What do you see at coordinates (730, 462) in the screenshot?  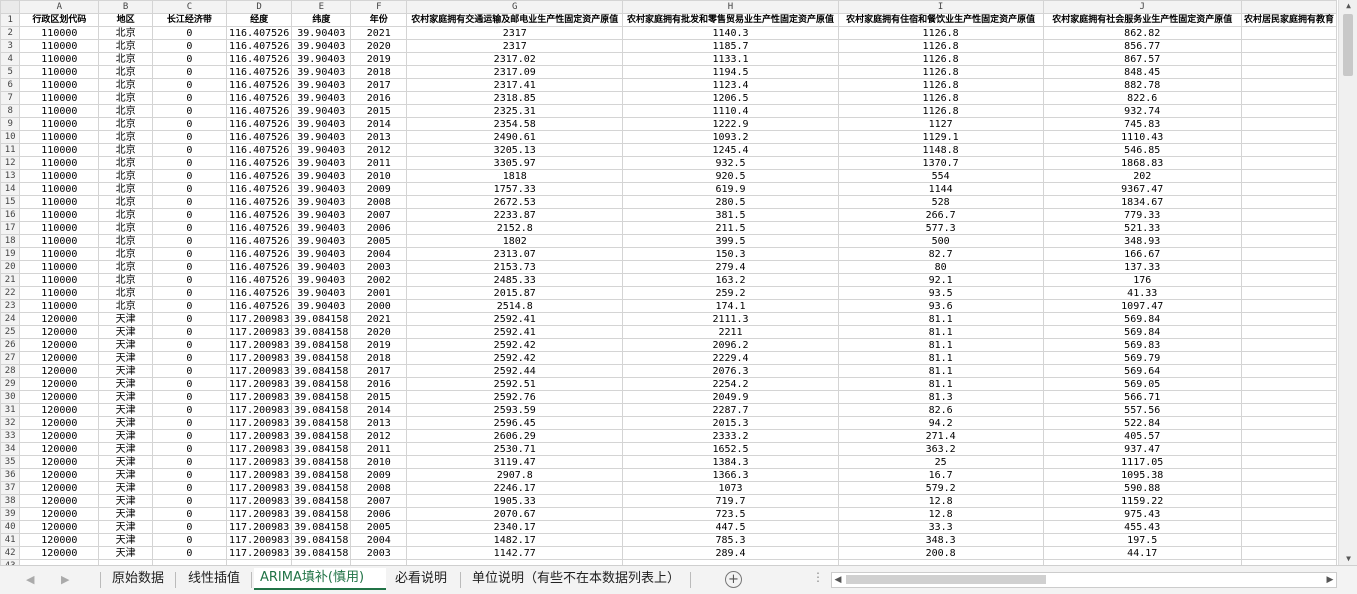 I see `data-cell: 1384.3` at bounding box center [730, 462].